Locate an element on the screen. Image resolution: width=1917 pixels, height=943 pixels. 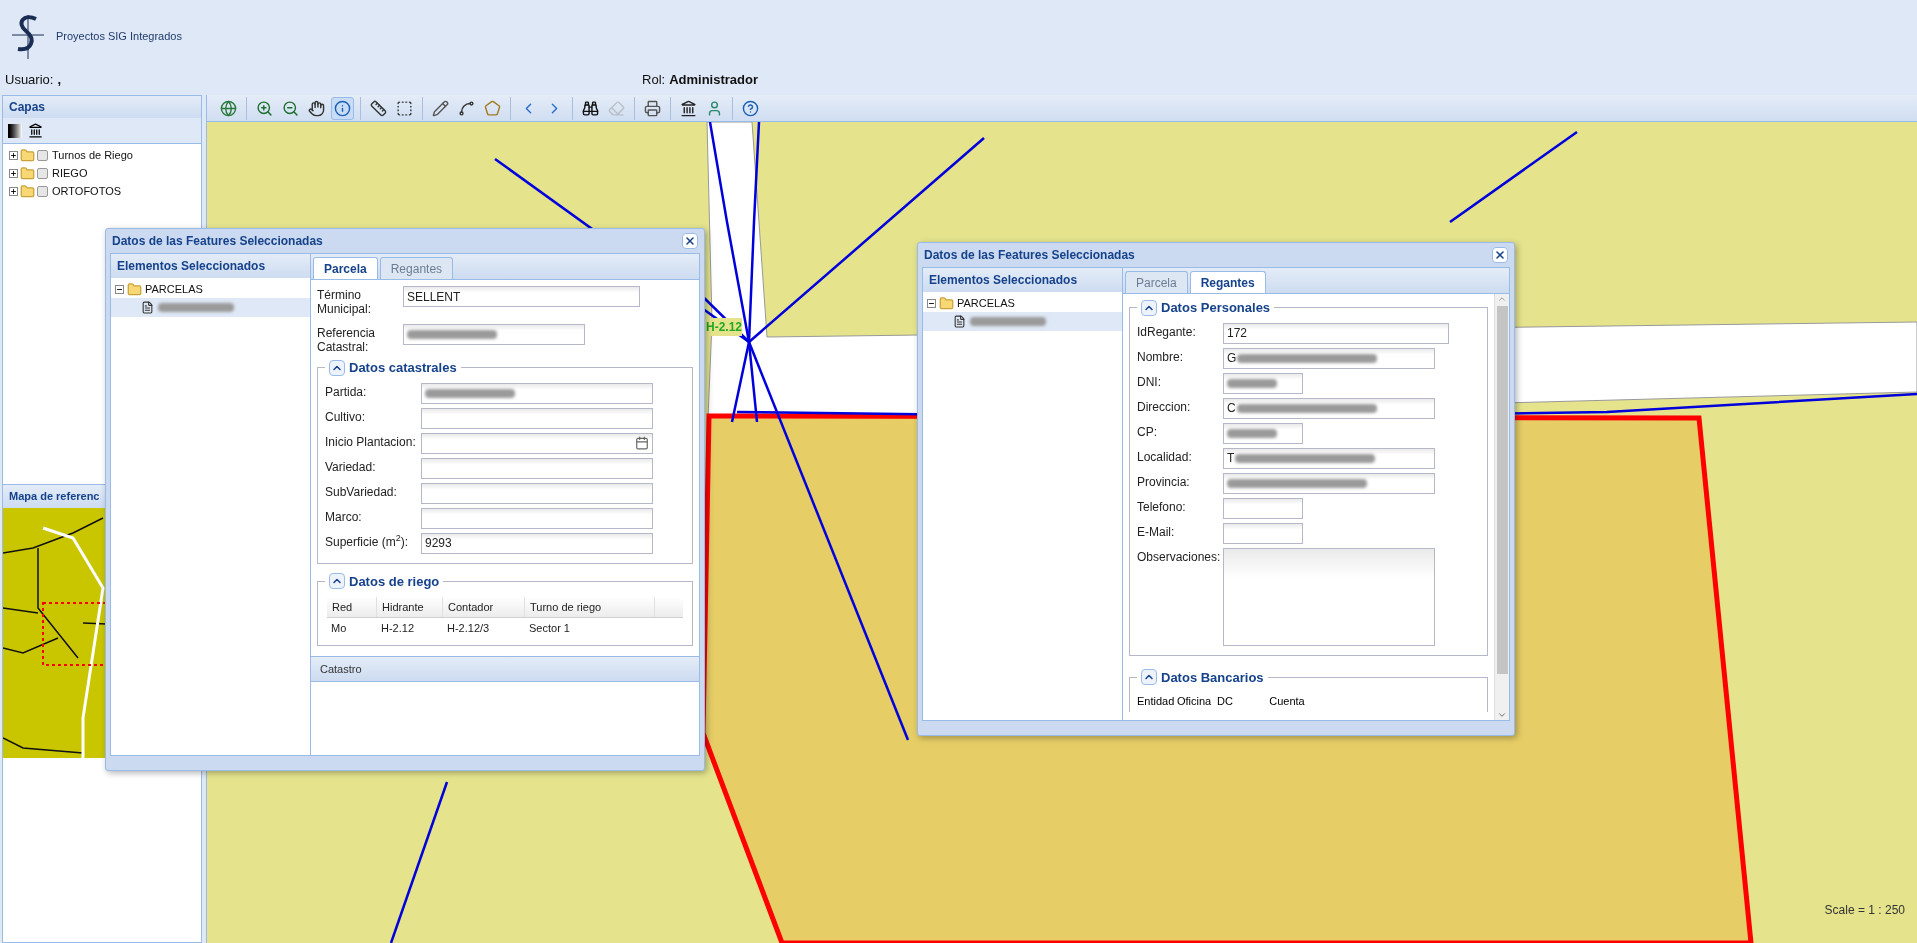
info-button is located at coordinates (342, 108).